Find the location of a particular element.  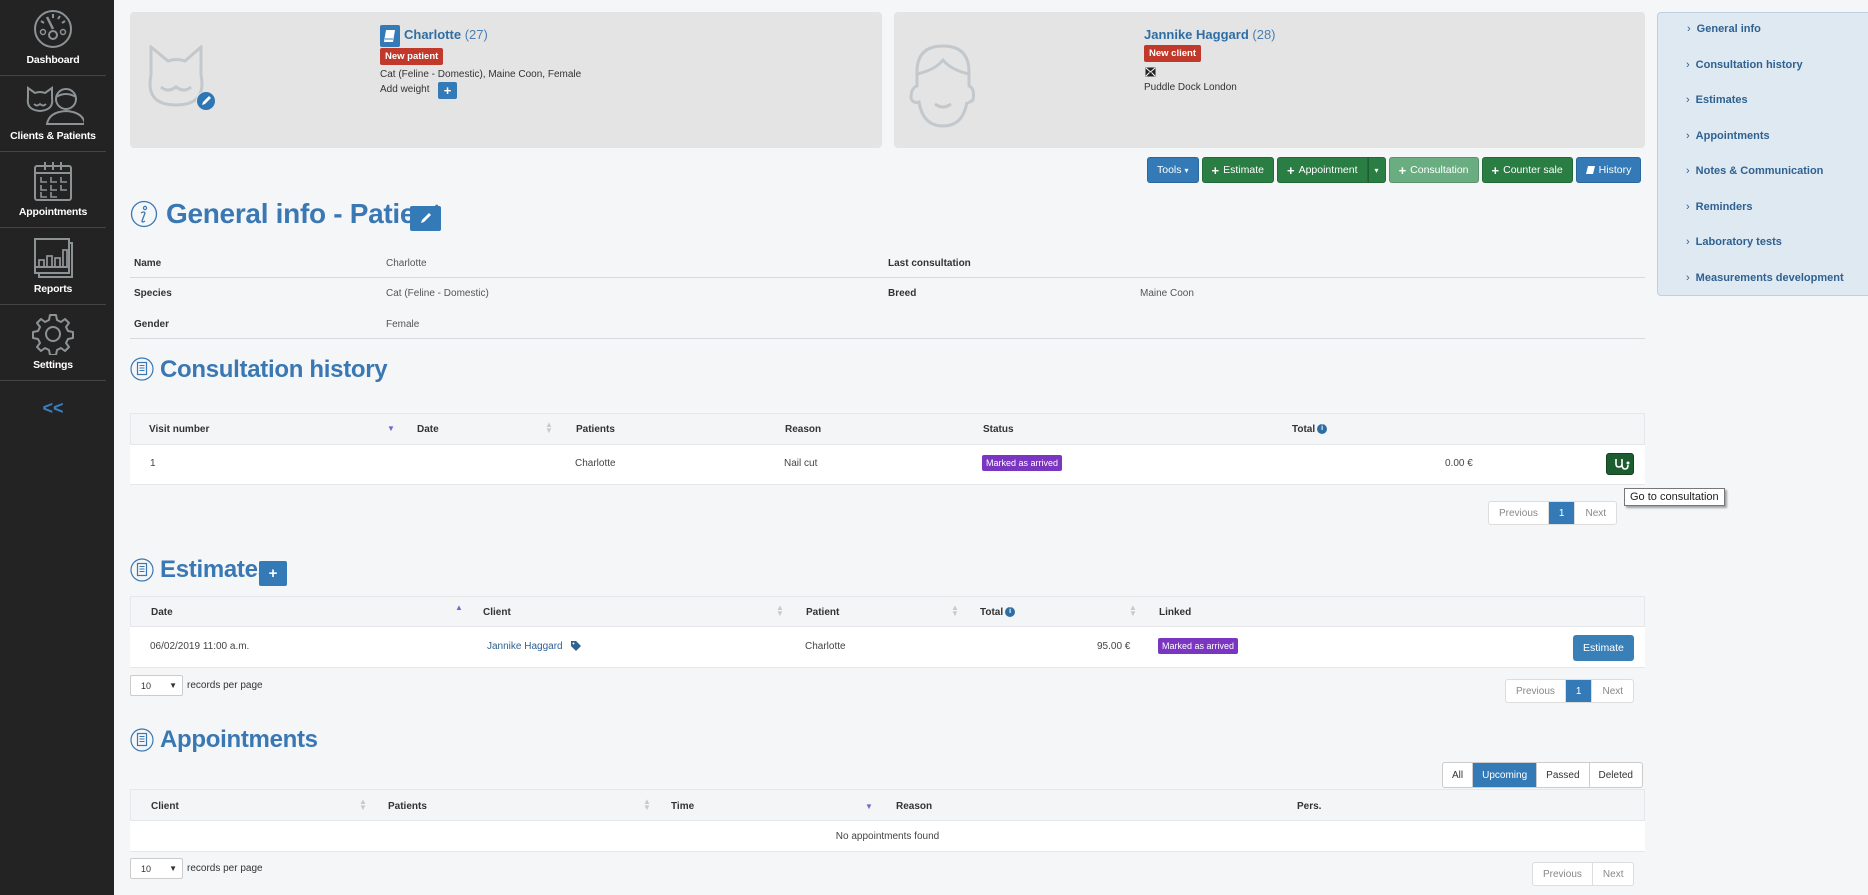

sidebar-item-clients-patients: Clients & Patients is located at coordinates (53, 114).